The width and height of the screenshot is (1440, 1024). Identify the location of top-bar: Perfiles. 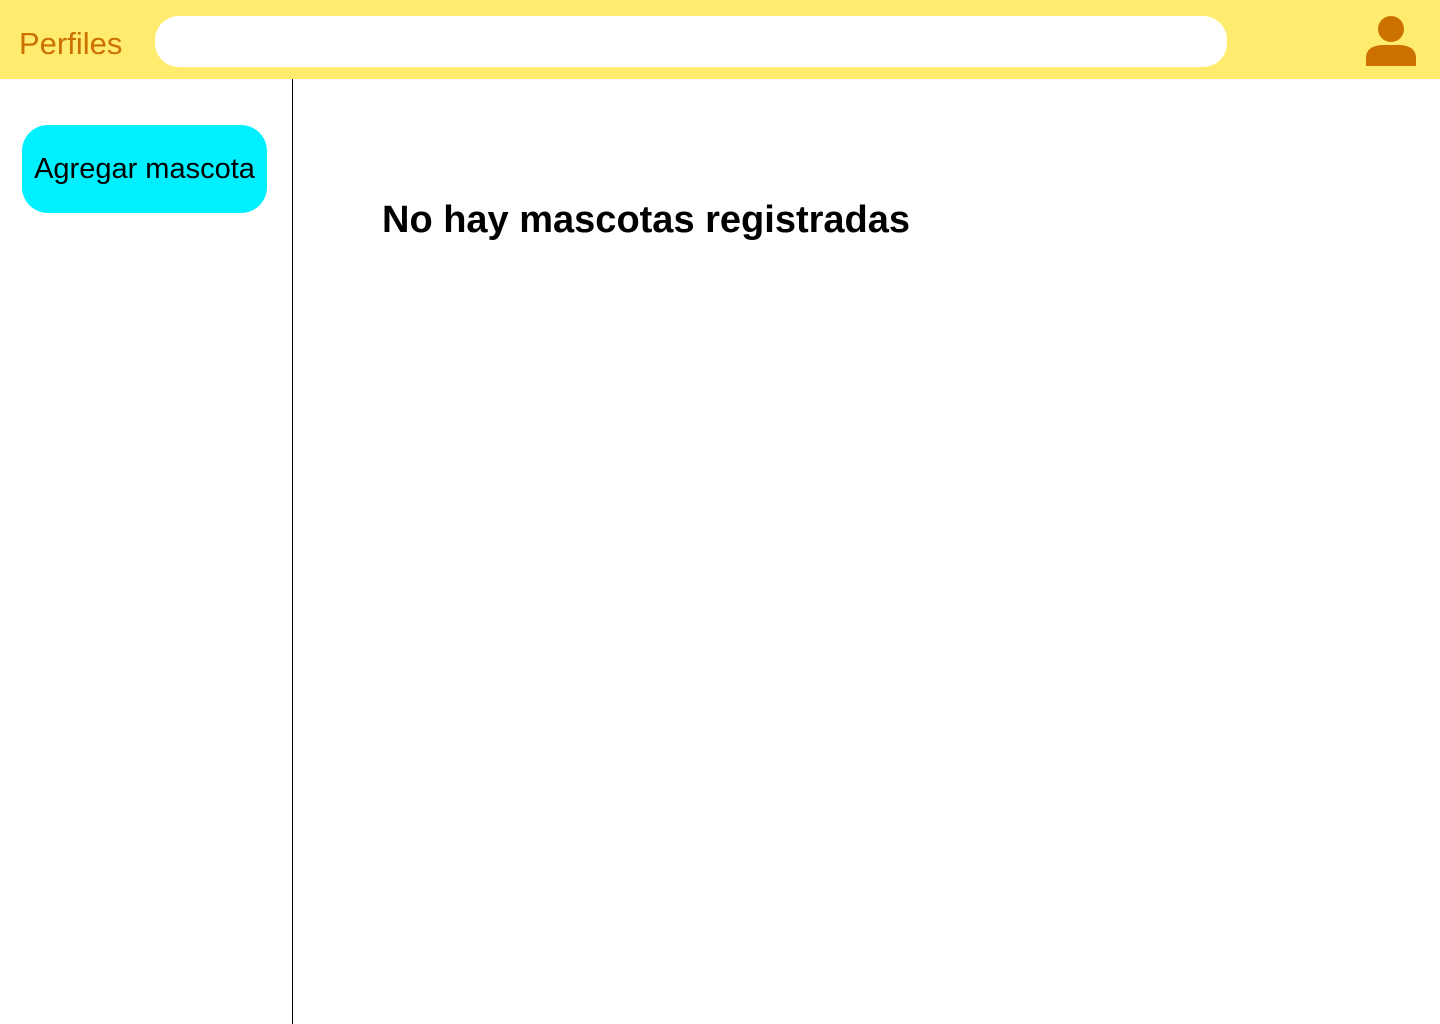
(720, 39).